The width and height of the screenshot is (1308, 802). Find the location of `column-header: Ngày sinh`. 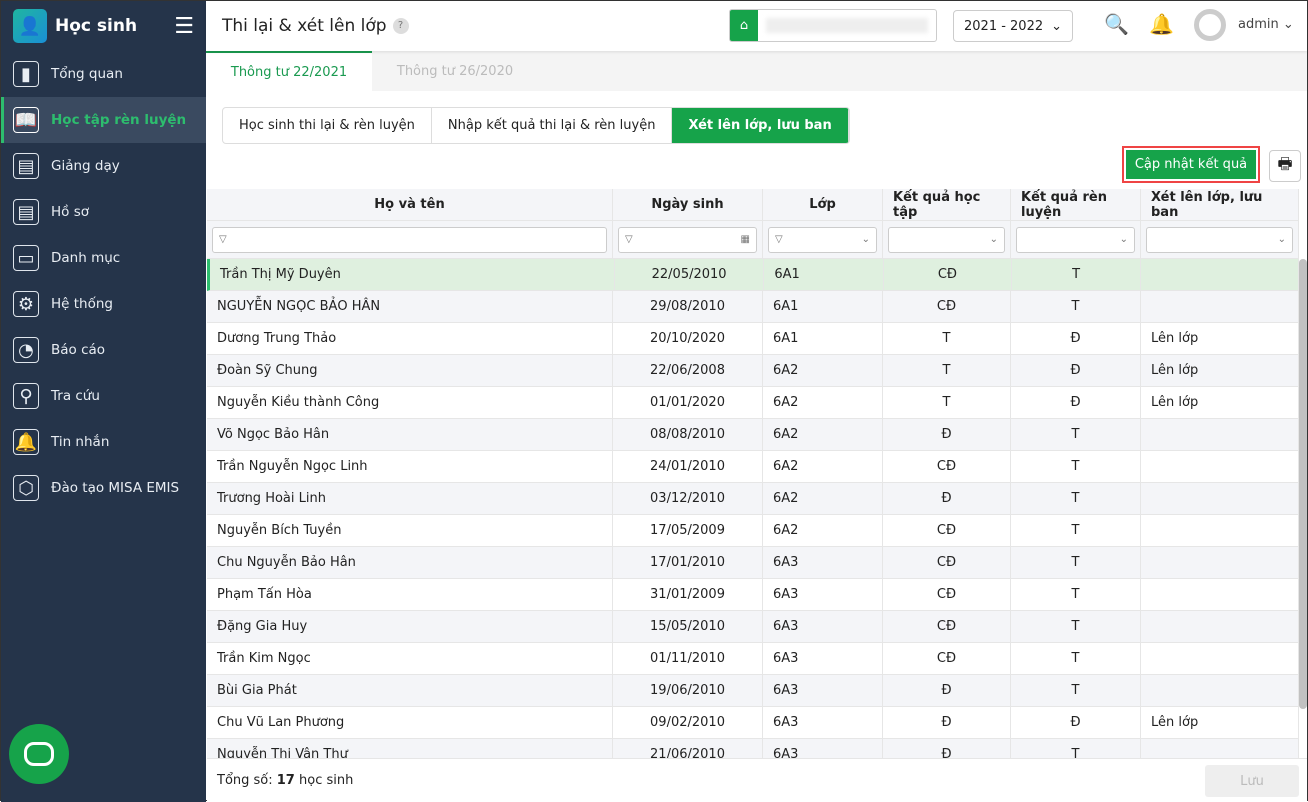

column-header: Ngày sinh is located at coordinates (688, 204).